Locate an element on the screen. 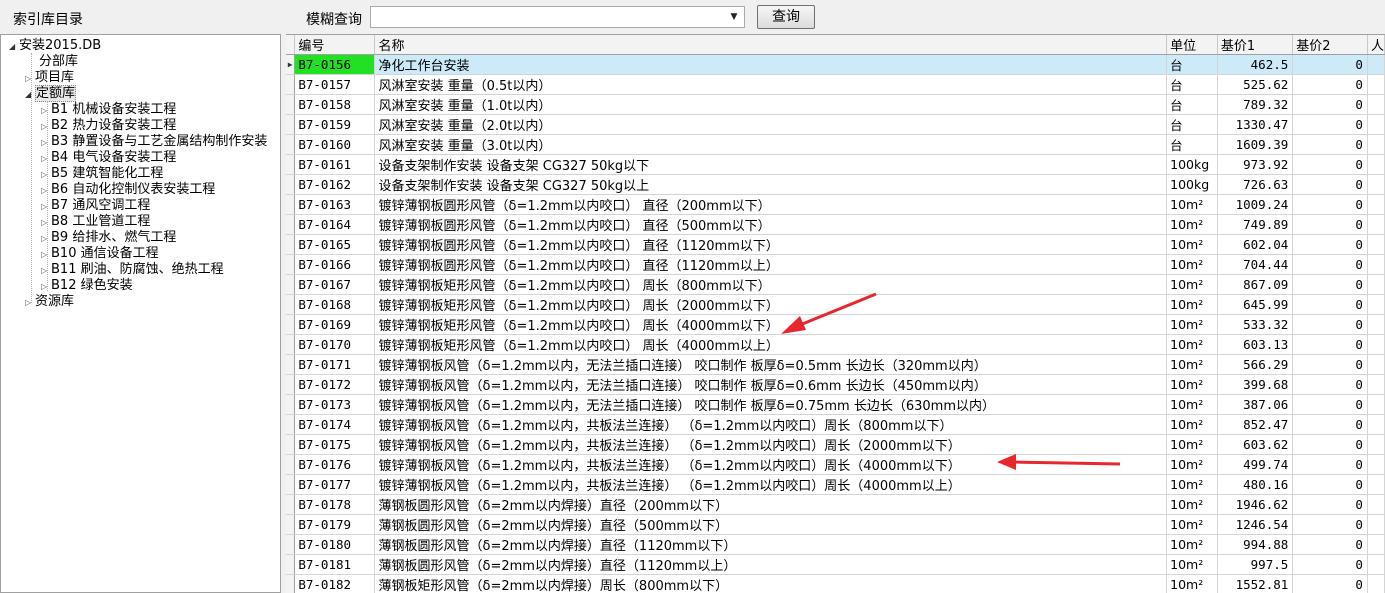  code-cell: B7-0161 is located at coordinates (335, 164).